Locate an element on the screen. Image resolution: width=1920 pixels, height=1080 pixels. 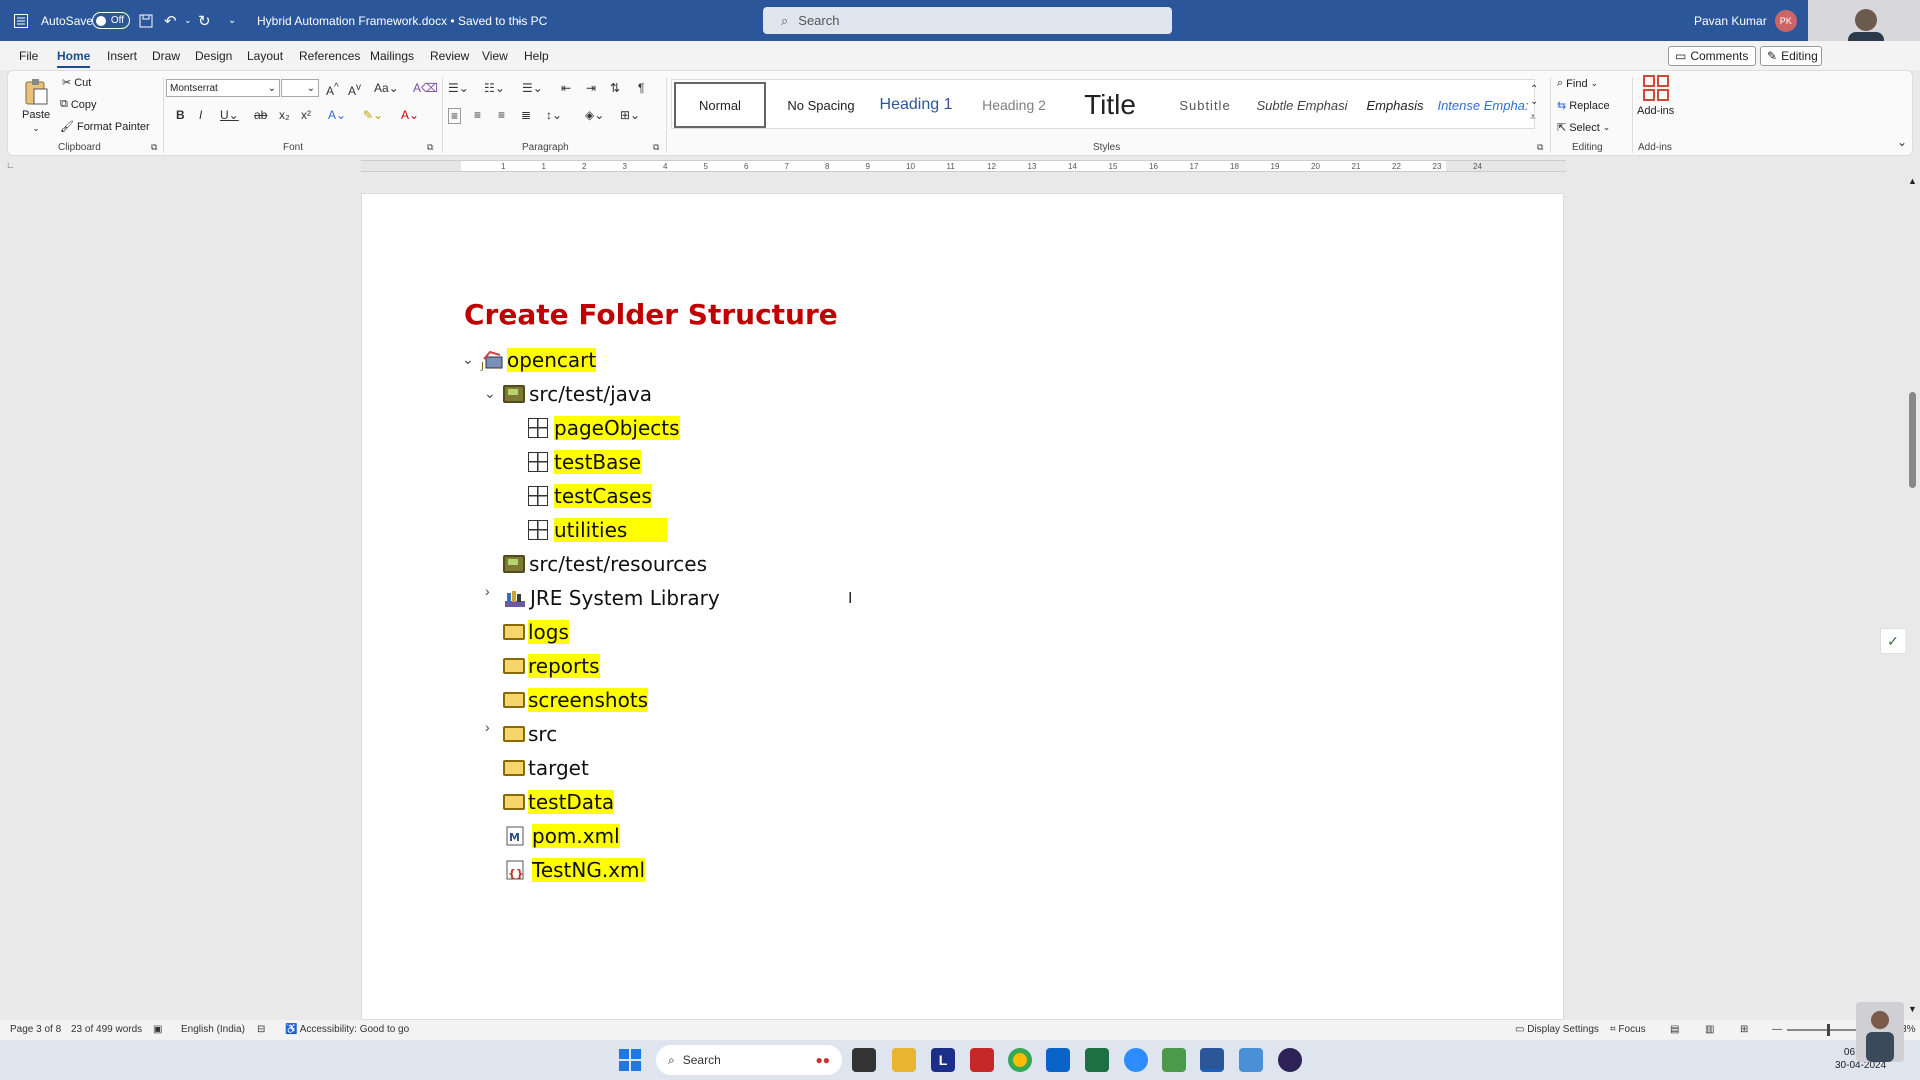
tree-row-src-test-resources: src/test/resources is located at coordinates (605, 564).